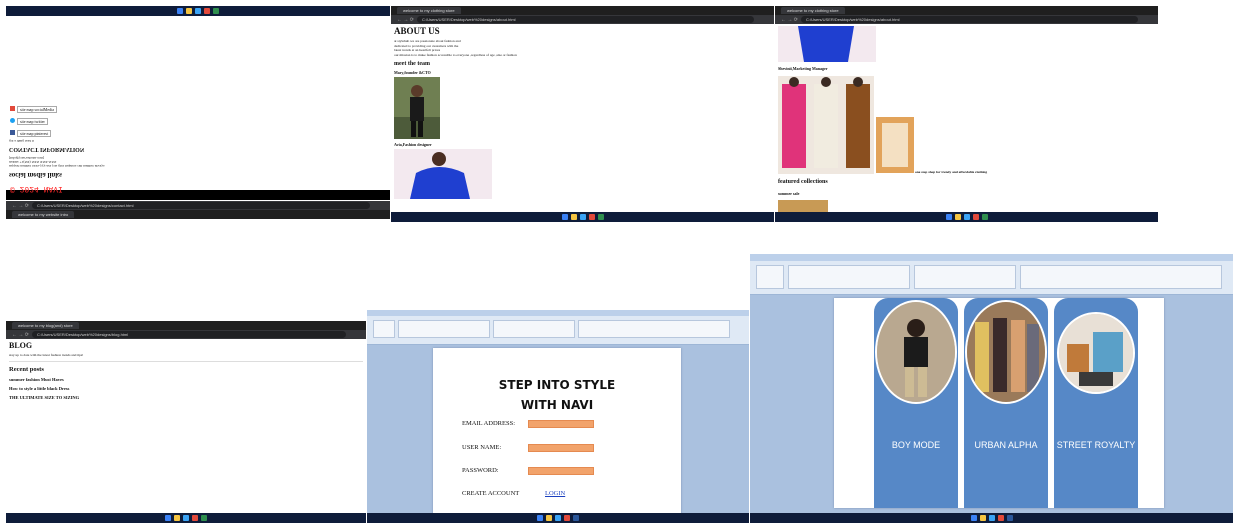  I want to click on post-link-1: summer fashion Must Haves, so click(186, 379).